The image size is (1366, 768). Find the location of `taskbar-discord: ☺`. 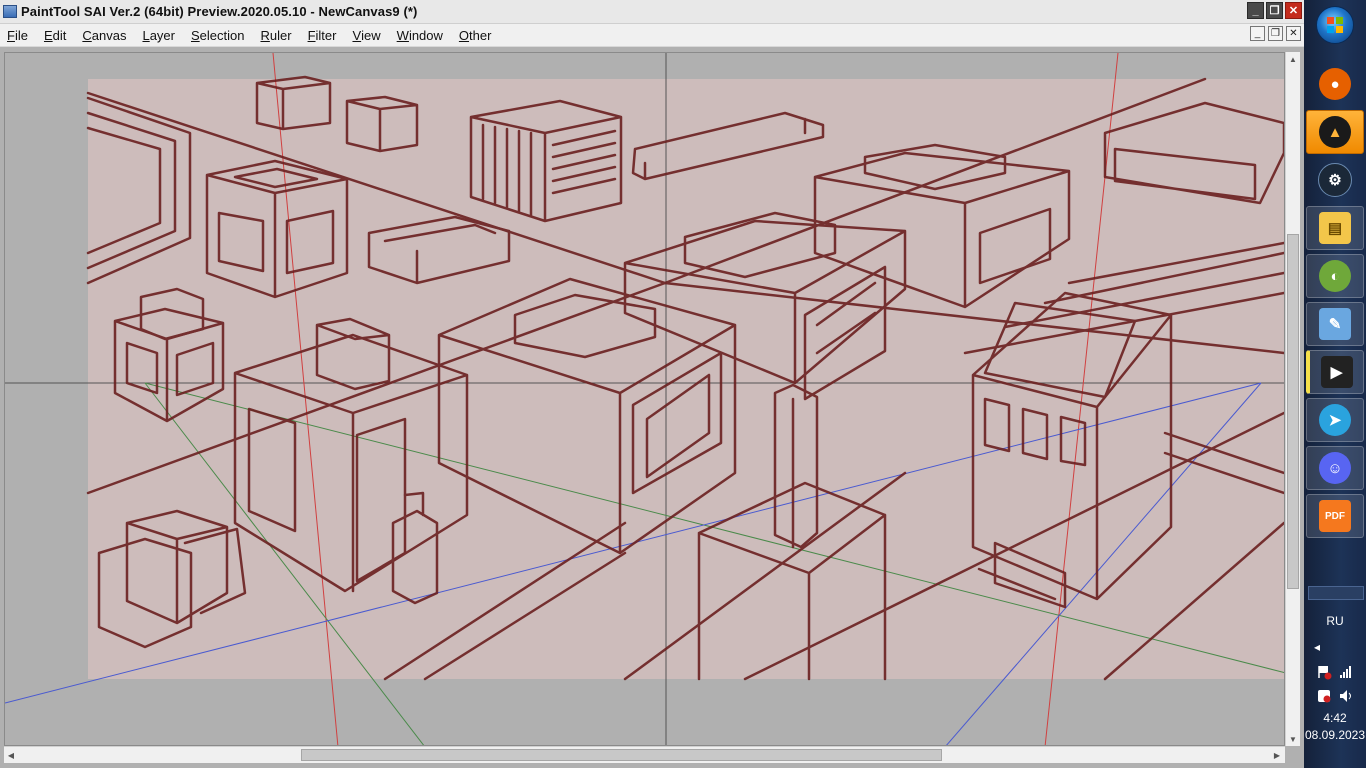

taskbar-discord: ☺ is located at coordinates (1335, 468).